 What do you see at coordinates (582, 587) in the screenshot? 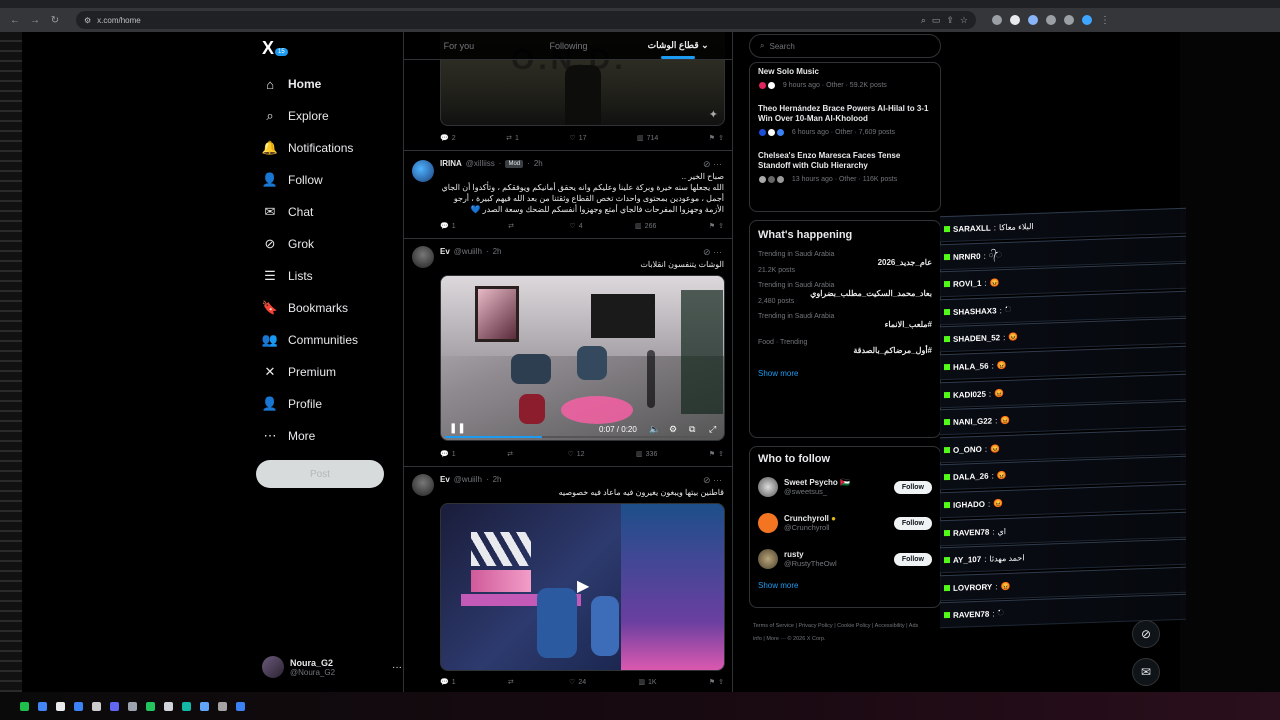
I see `tweet-video-player: ▶` at bounding box center [582, 587].